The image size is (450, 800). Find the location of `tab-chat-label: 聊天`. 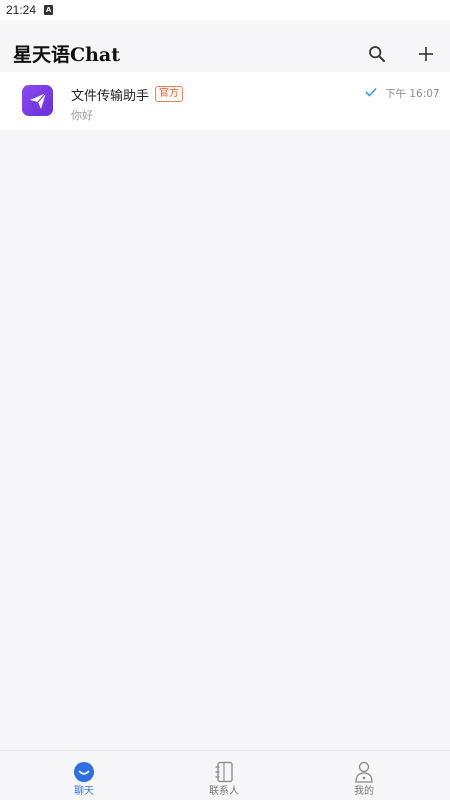

tab-chat-label: 聊天 is located at coordinates (84, 791).